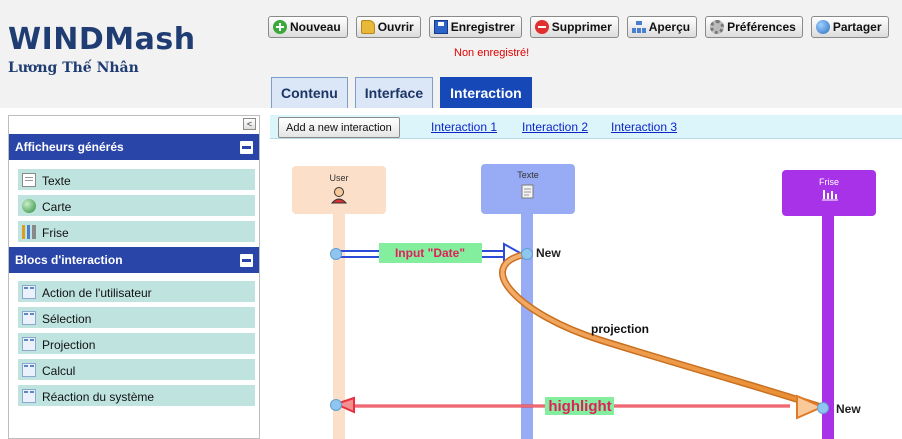 This screenshot has width=902, height=439. Describe the element at coordinates (660, 330) in the screenshot. I see `message-projection: projection` at that location.